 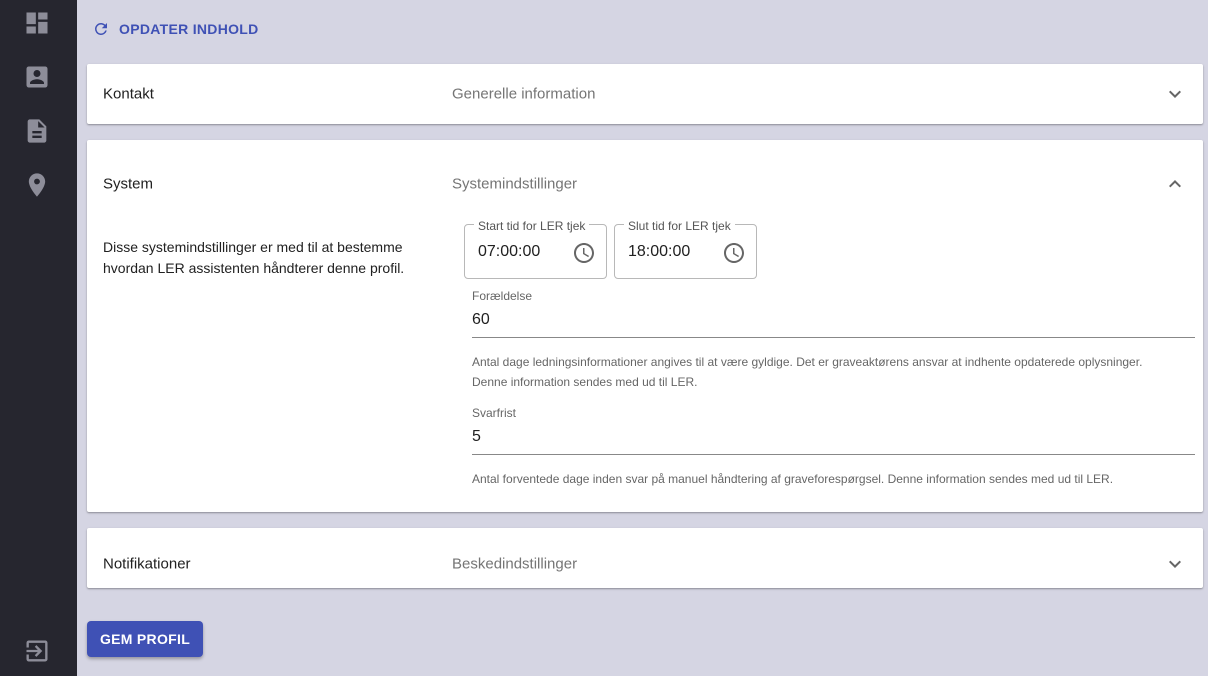 I want to click on start-time-value: 07:00:00, so click(x=509, y=252).